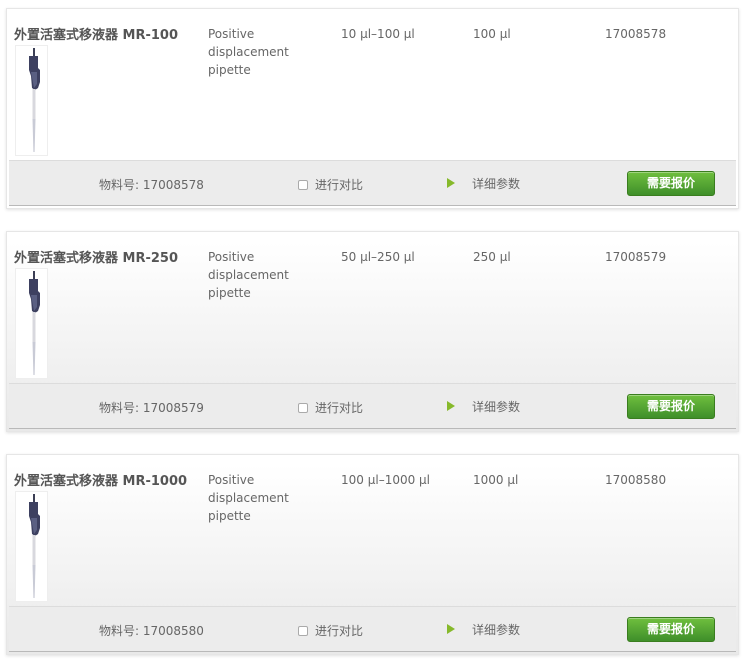  Describe the element at coordinates (636, 34) in the screenshot. I see `part-number: 17008578` at that location.